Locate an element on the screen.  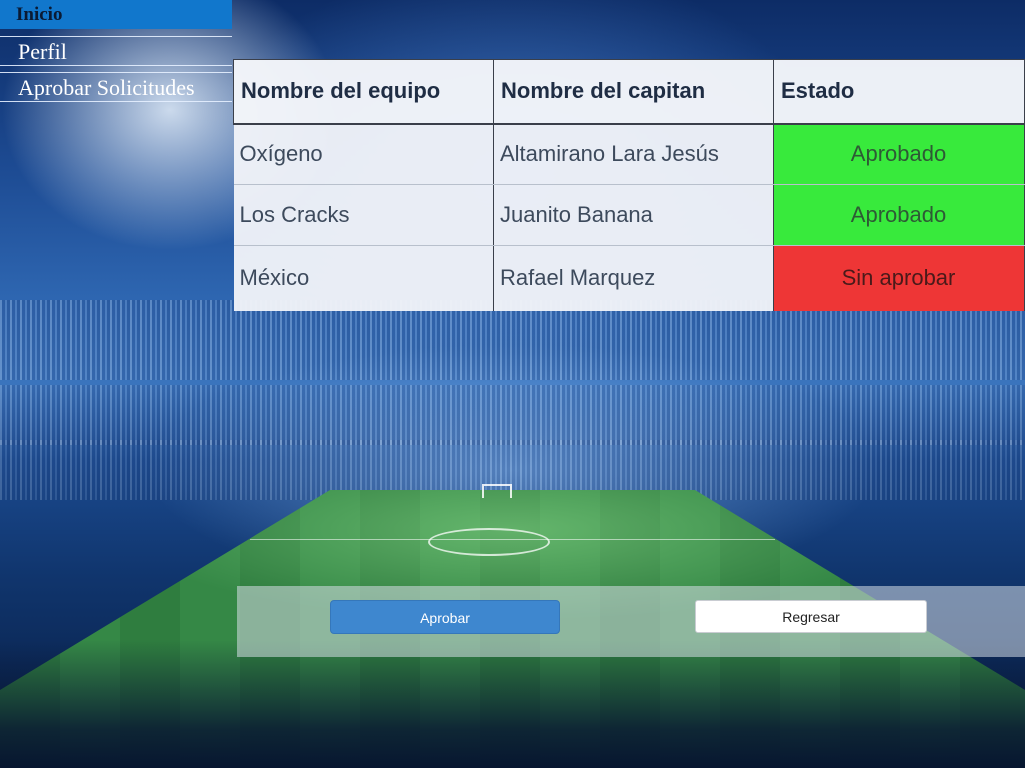
table-row: México Rafael Marquez Sin aprobar is located at coordinates (629, 278).